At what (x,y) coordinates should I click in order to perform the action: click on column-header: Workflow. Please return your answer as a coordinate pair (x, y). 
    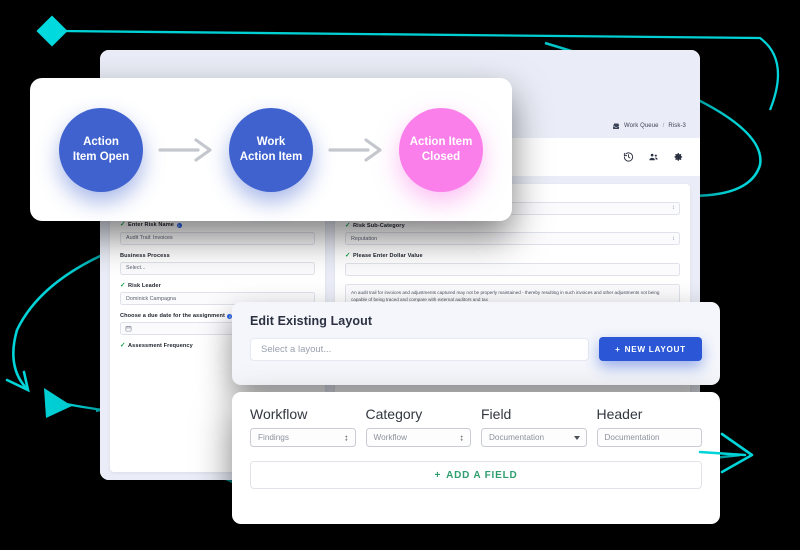
    Looking at the image, I should click on (279, 414).